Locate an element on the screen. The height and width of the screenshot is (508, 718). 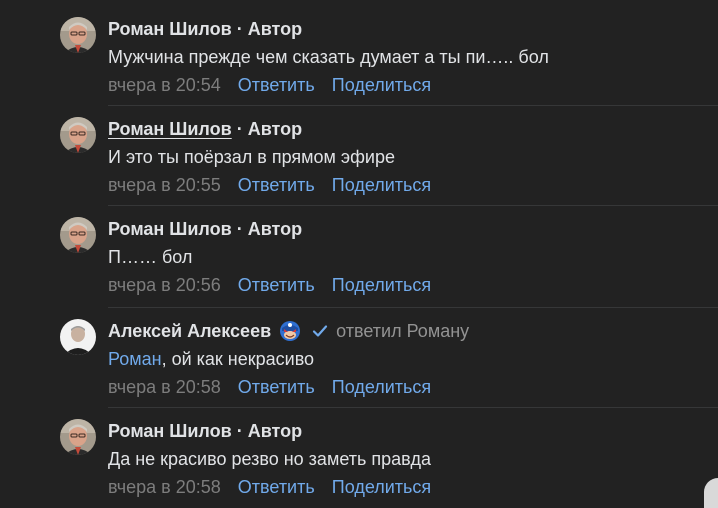
mention-link: Роман is located at coordinates (135, 359).